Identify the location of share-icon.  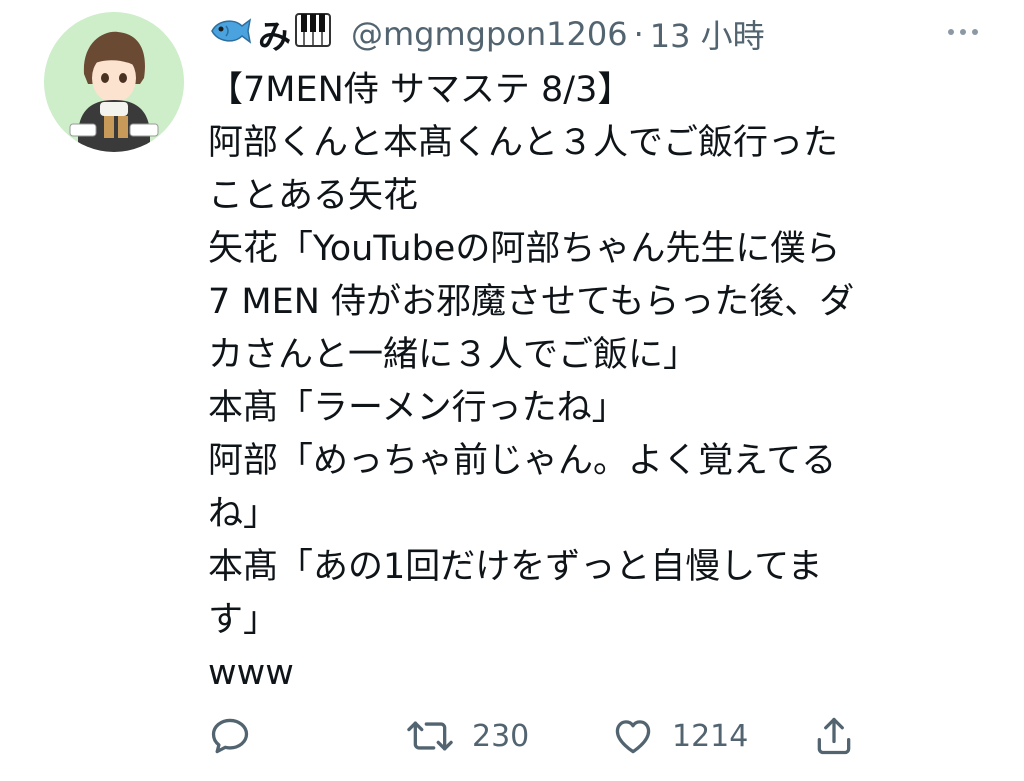
(834, 736).